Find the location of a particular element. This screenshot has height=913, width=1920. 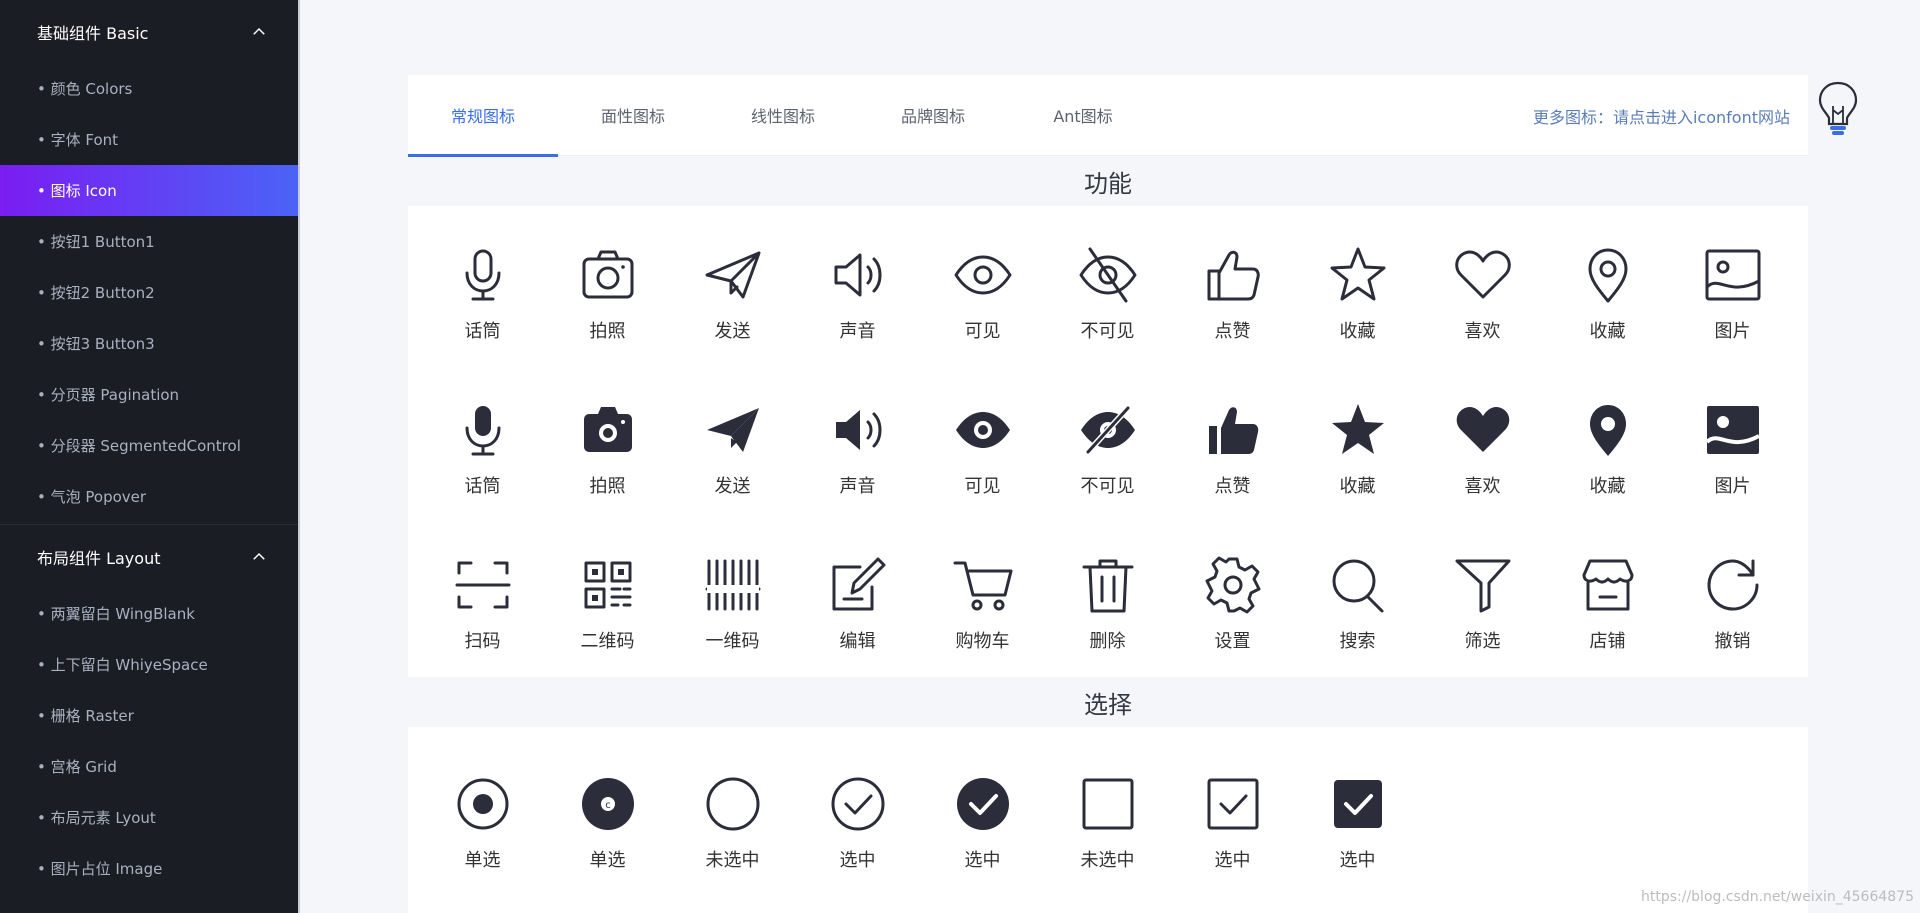

sidebar-item-button2: • 按钮2 Button2 is located at coordinates (149, 292).